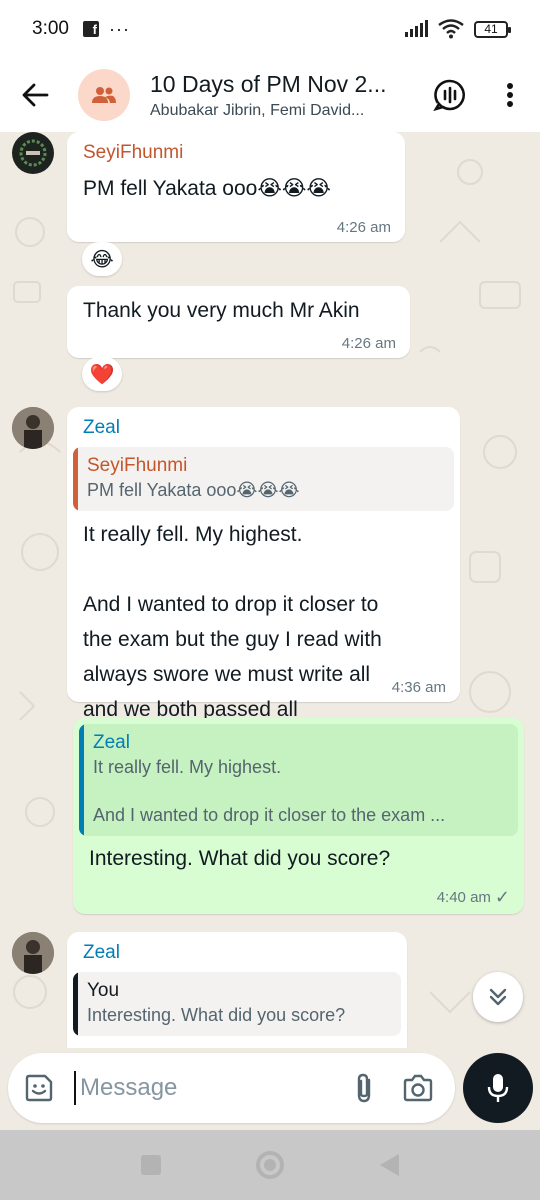 Image resolution: width=540 pixels, height=1200 pixels. What do you see at coordinates (193, 534) in the screenshot?
I see `message-line: It really fell. My highest.` at bounding box center [193, 534].